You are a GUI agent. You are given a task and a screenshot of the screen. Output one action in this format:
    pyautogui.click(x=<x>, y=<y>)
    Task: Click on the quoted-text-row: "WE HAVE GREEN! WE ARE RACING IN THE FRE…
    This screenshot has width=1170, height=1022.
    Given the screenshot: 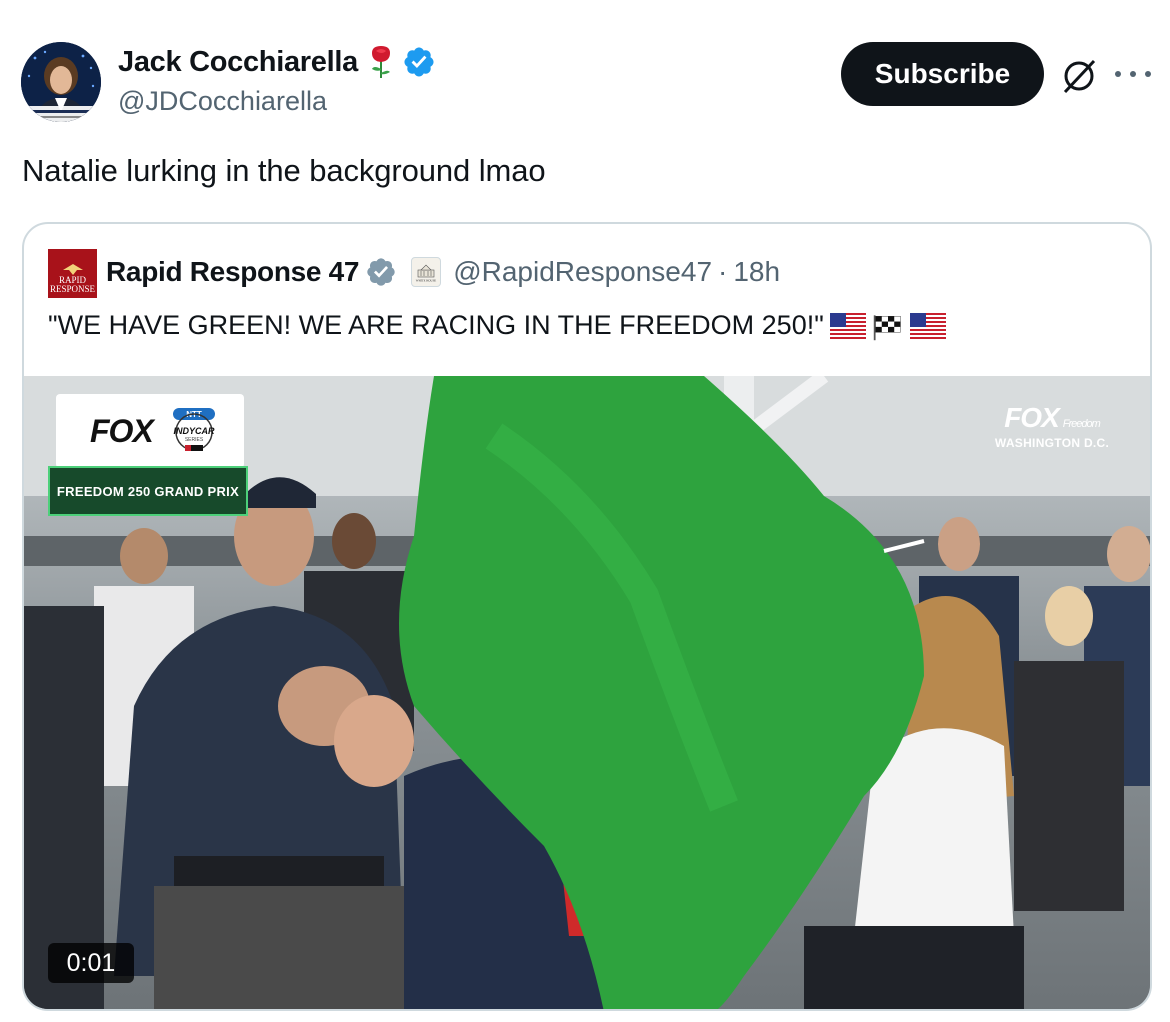 What is the action you would take?
    pyautogui.click(x=497, y=325)
    